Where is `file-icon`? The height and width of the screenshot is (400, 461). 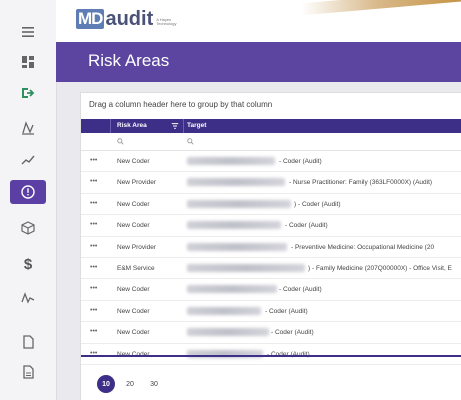
file-icon is located at coordinates (28, 372).